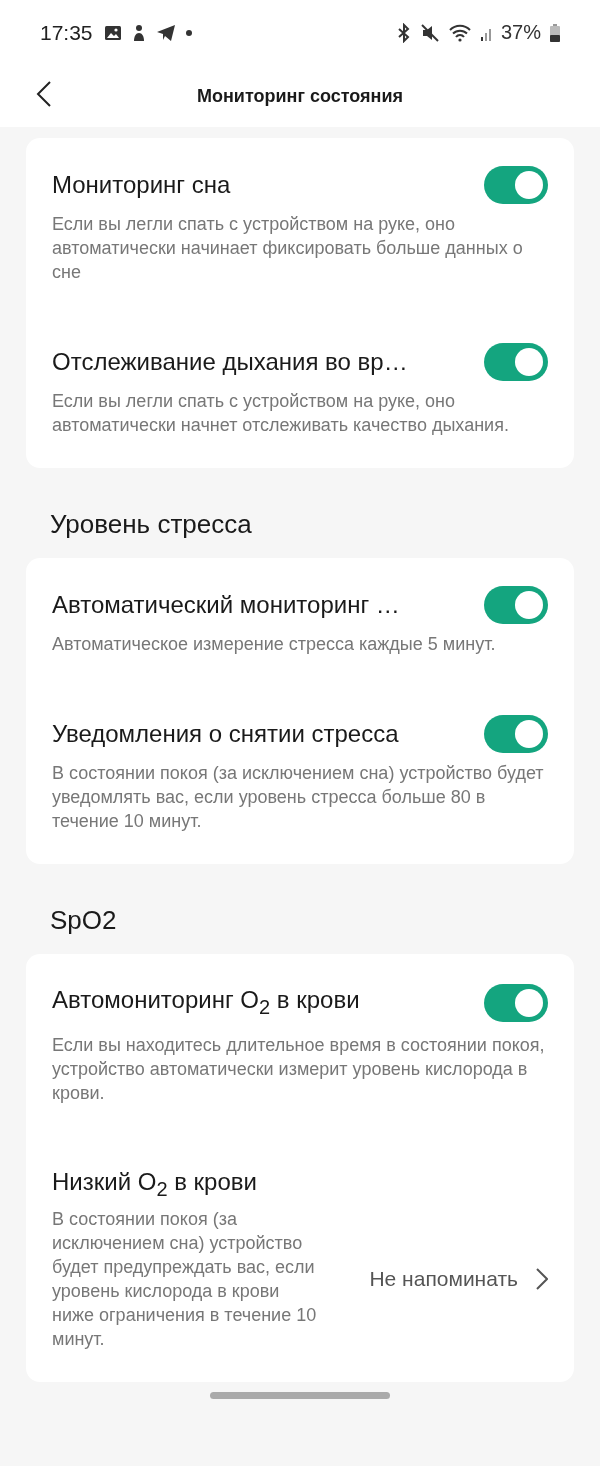  I want to click on setting-title: Мониторинг сна, so click(141, 185).